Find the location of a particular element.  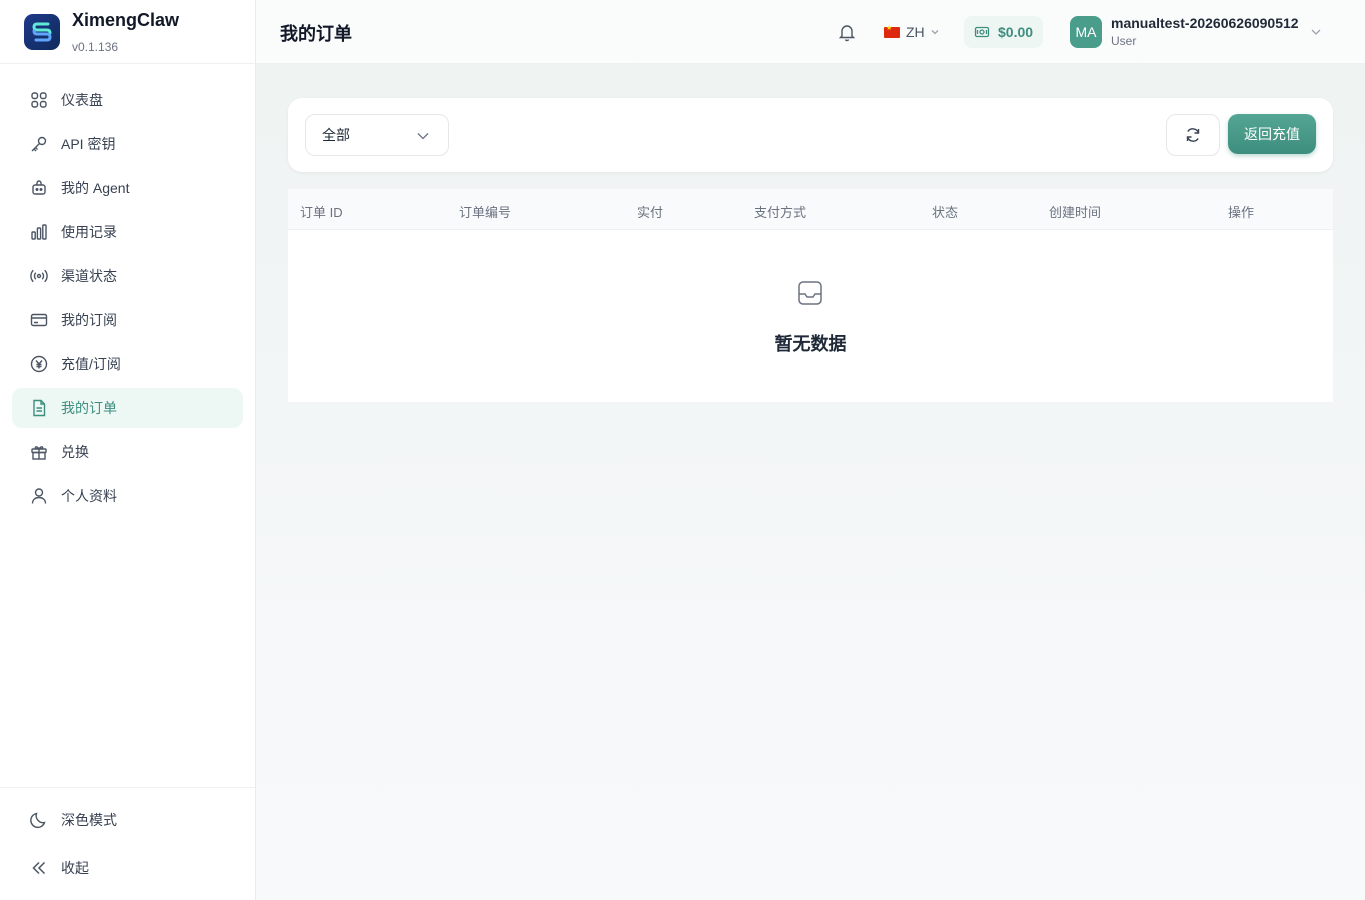

language-selector: ZH is located at coordinates (912, 32).